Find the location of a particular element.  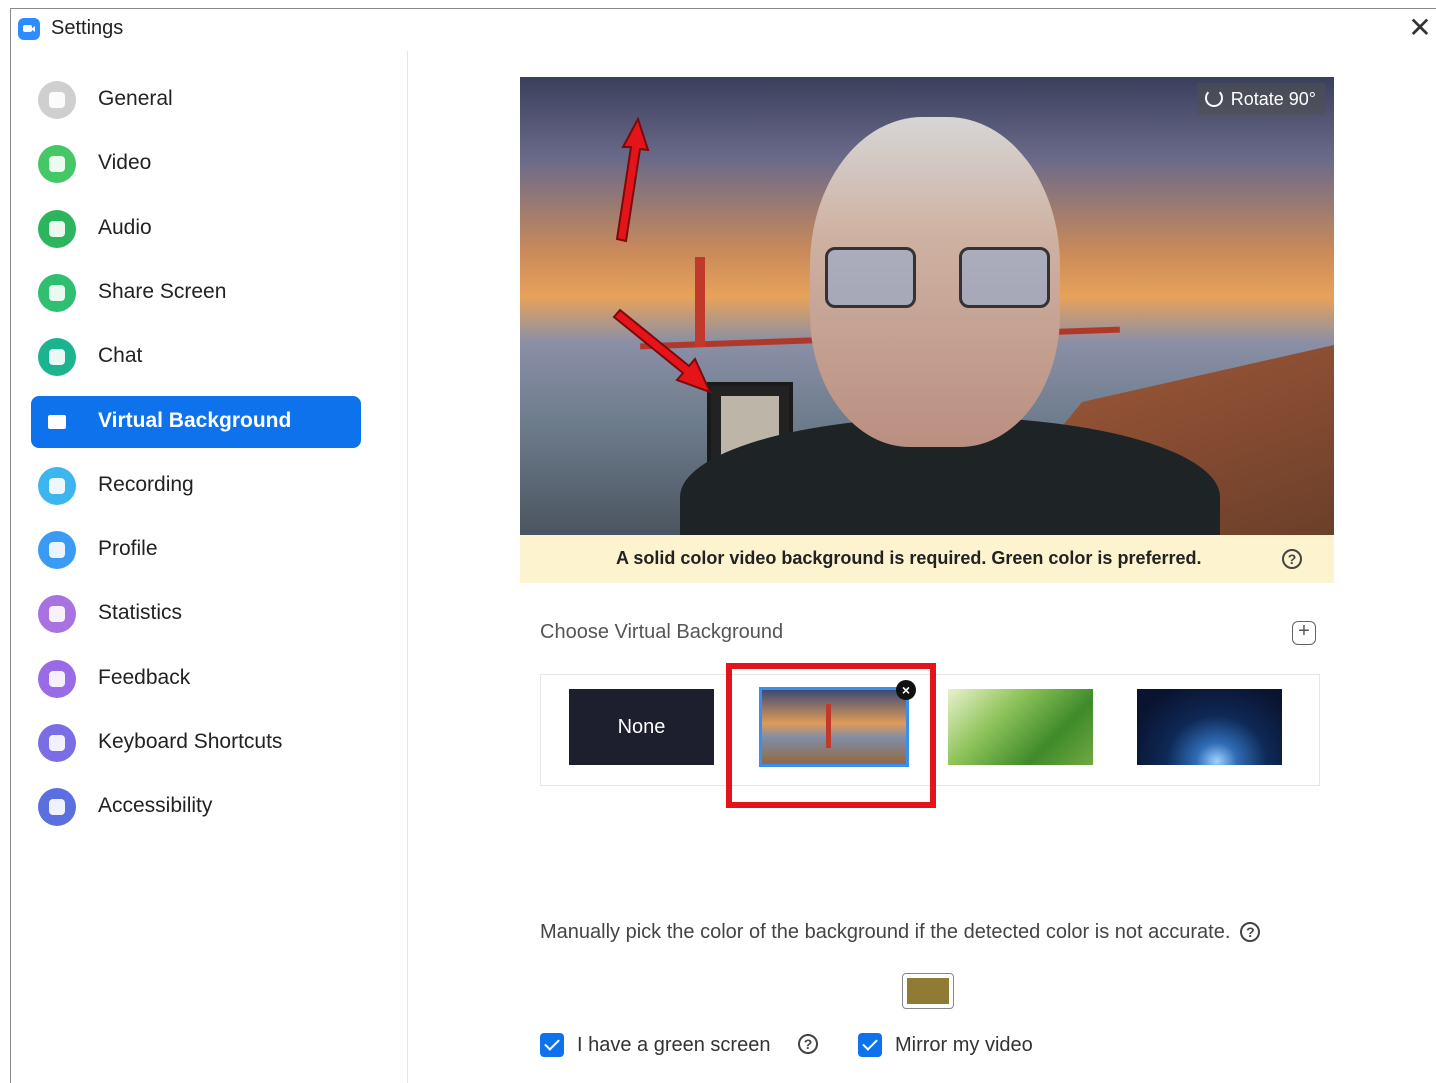

red-arrow-down-right is located at coordinates (662, 351).